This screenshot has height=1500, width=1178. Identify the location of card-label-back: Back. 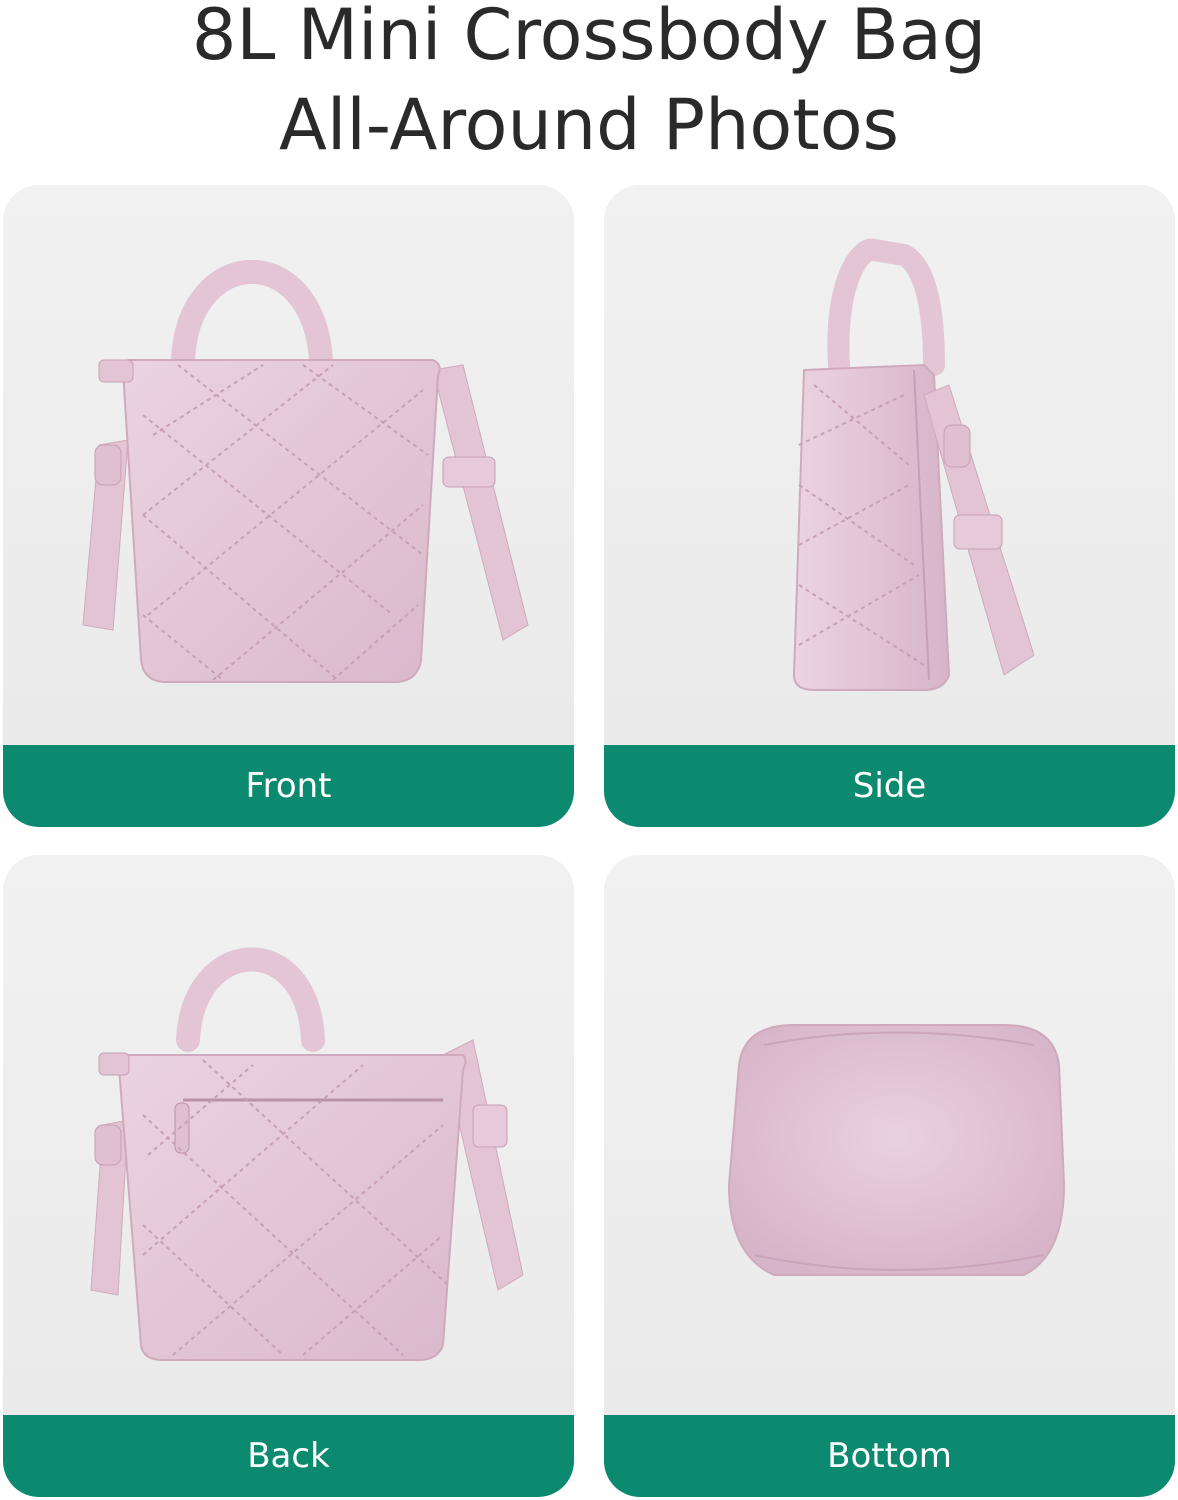
(288, 1456).